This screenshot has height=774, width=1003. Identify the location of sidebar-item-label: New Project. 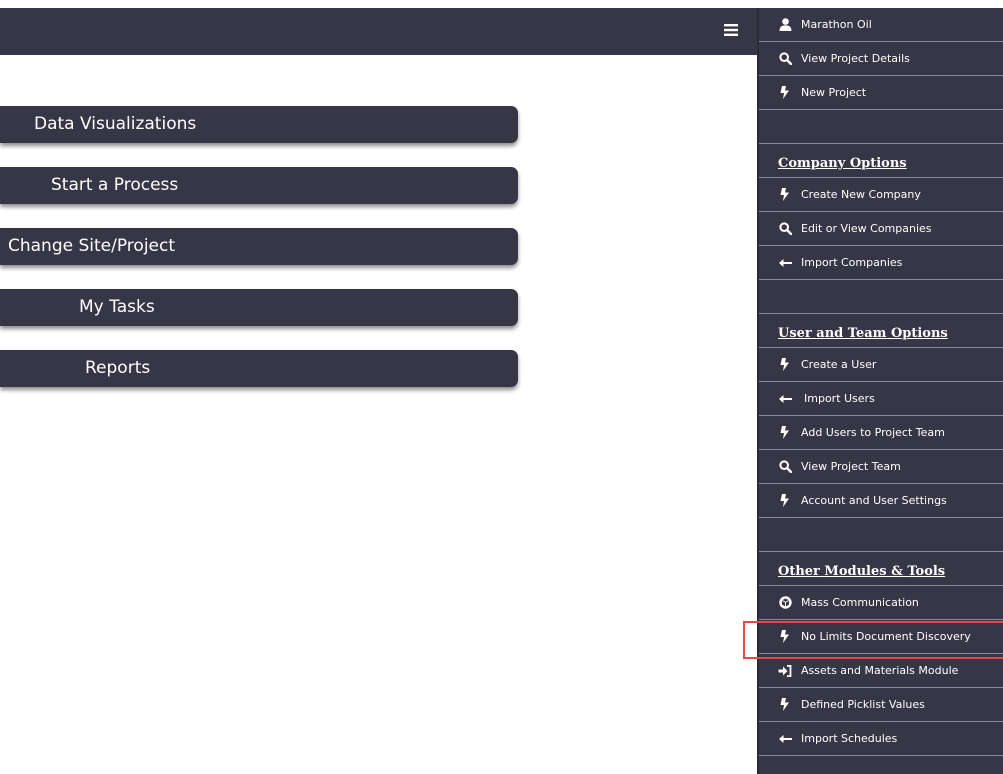
(834, 92).